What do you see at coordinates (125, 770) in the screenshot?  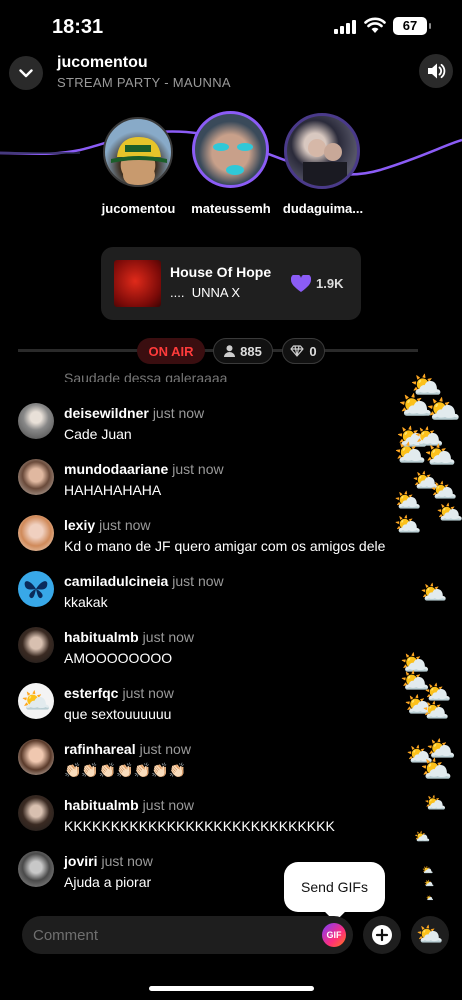 I see `chat-text: 👏🏻👏🏻👏🏻👏🏻👏🏻👏🏻👏🏻` at bounding box center [125, 770].